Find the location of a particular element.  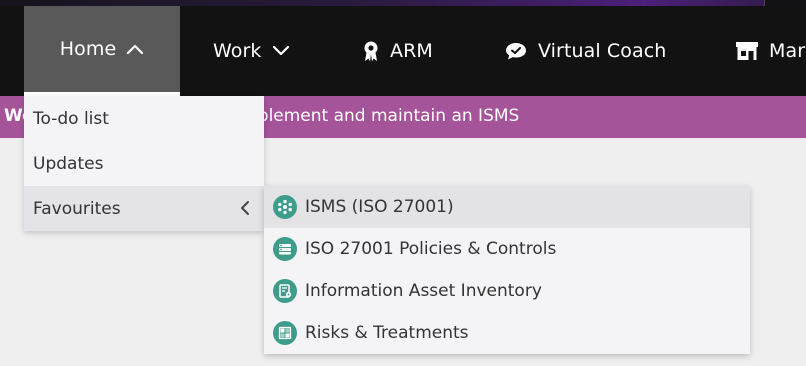

award-ribbon-icon is located at coordinates (371, 51).